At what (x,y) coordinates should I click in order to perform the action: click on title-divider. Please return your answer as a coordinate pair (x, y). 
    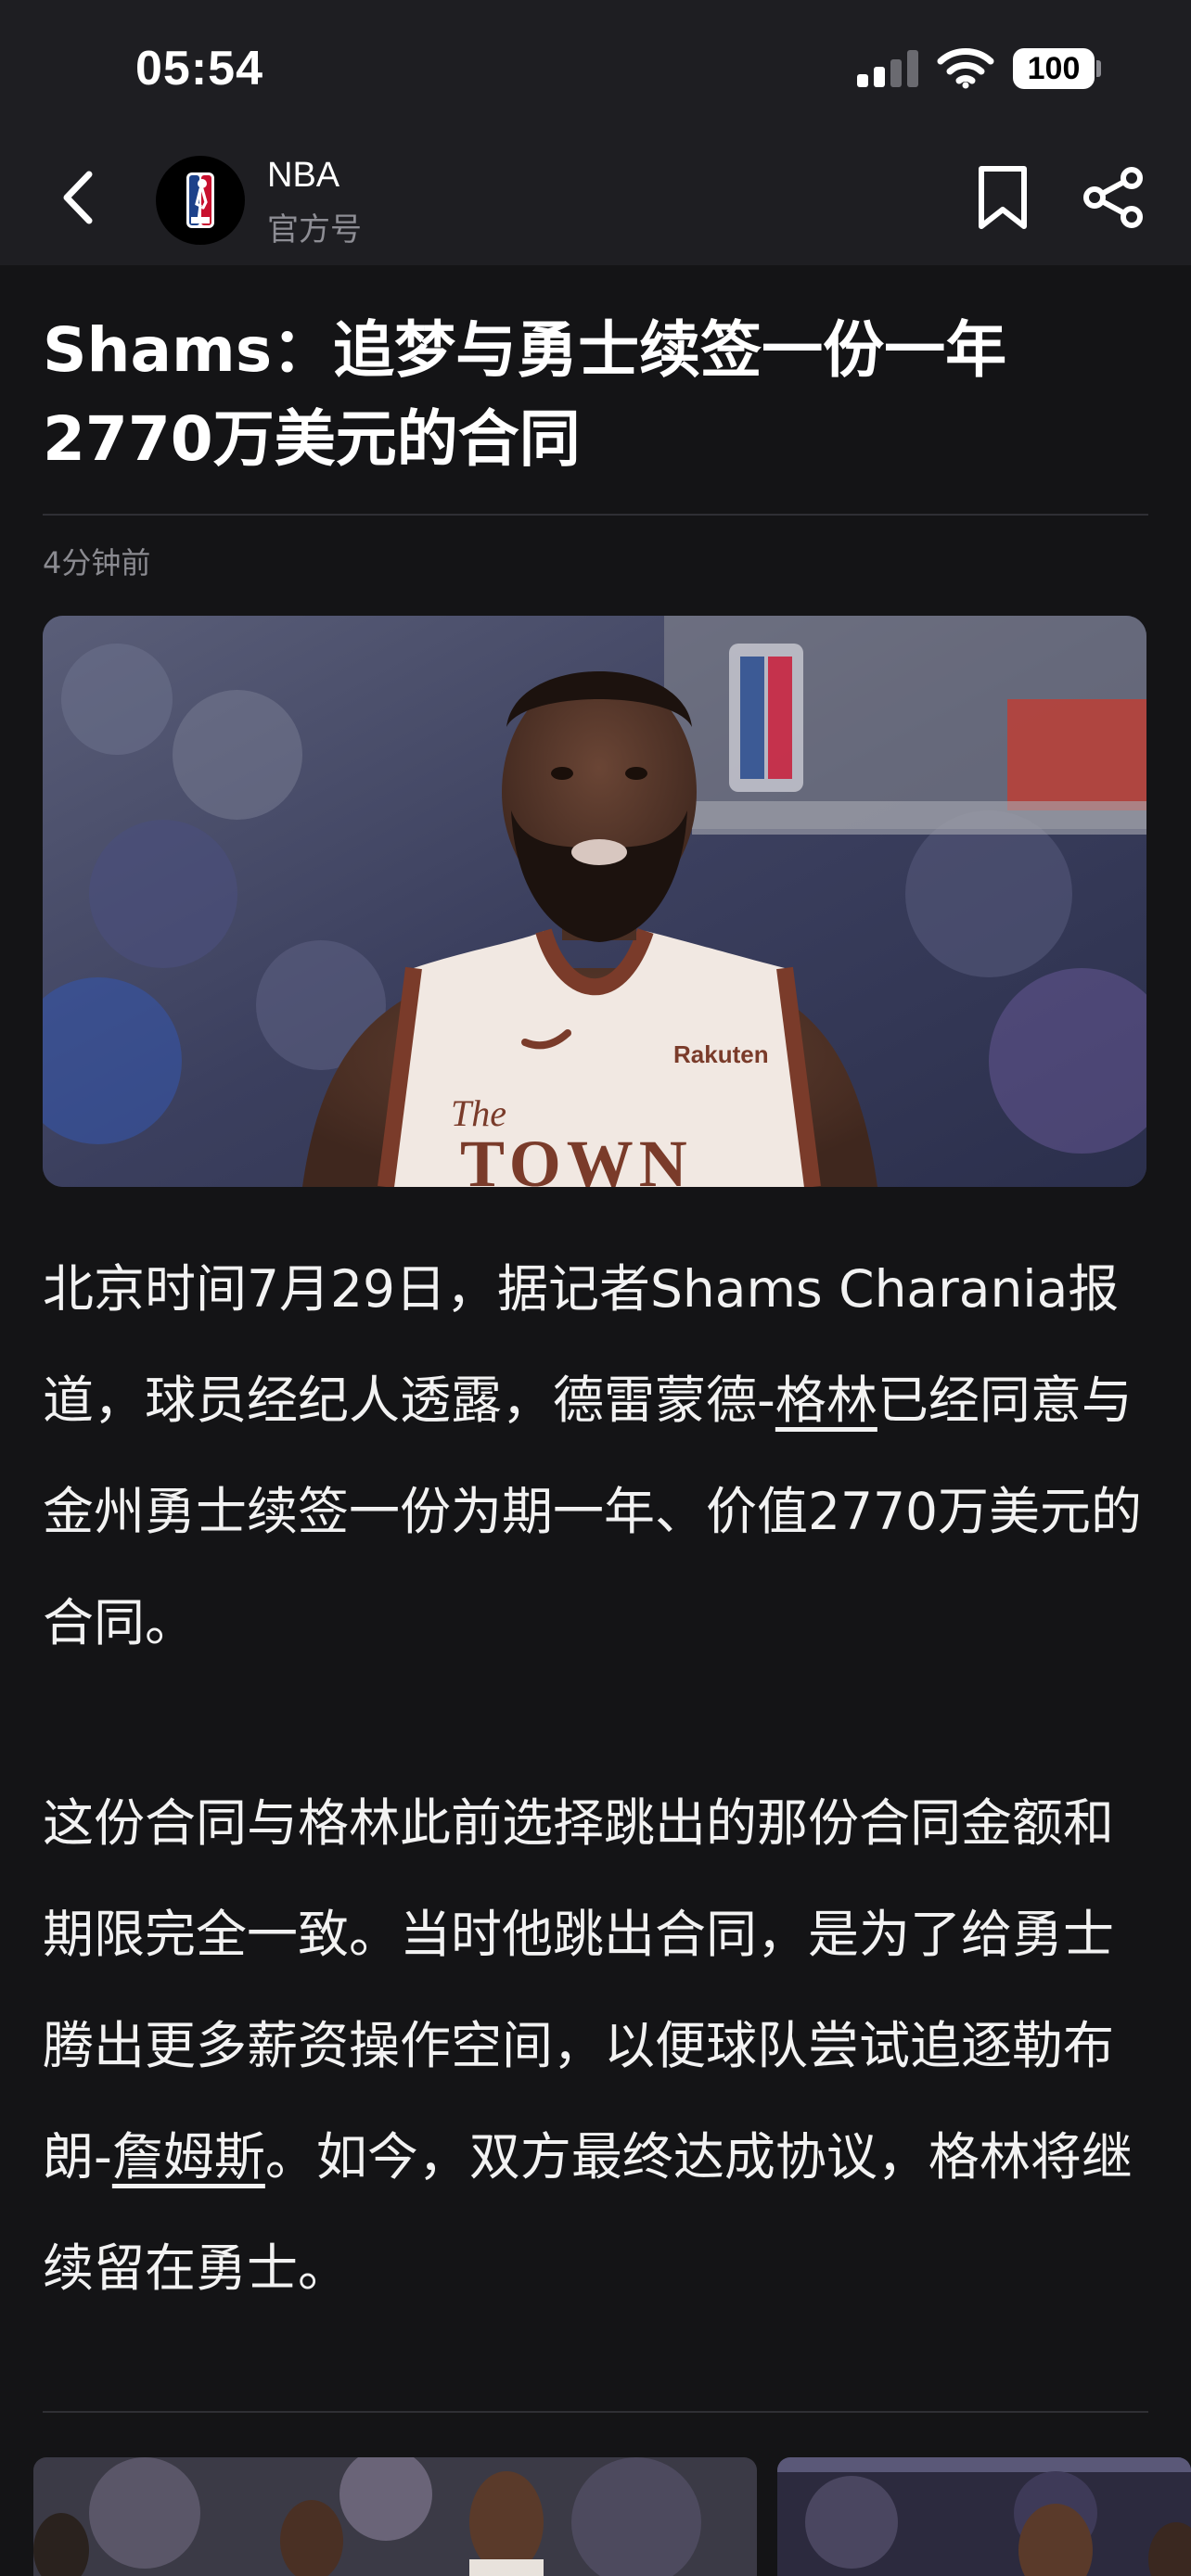
    Looking at the image, I should click on (595, 515).